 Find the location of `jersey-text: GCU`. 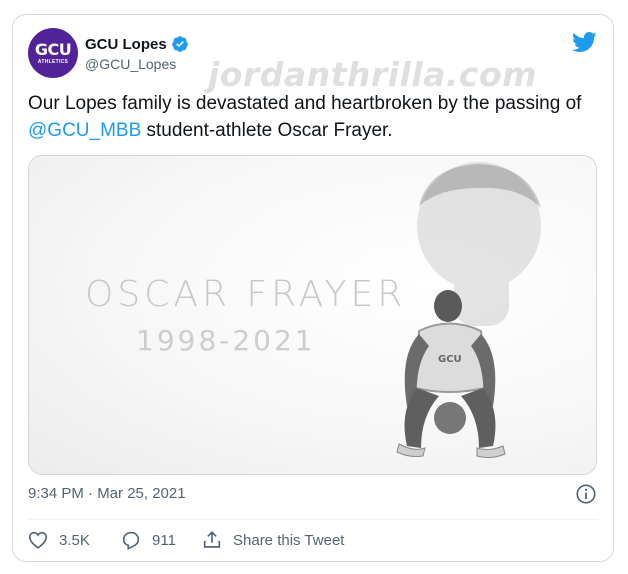

jersey-text: GCU is located at coordinates (450, 359).